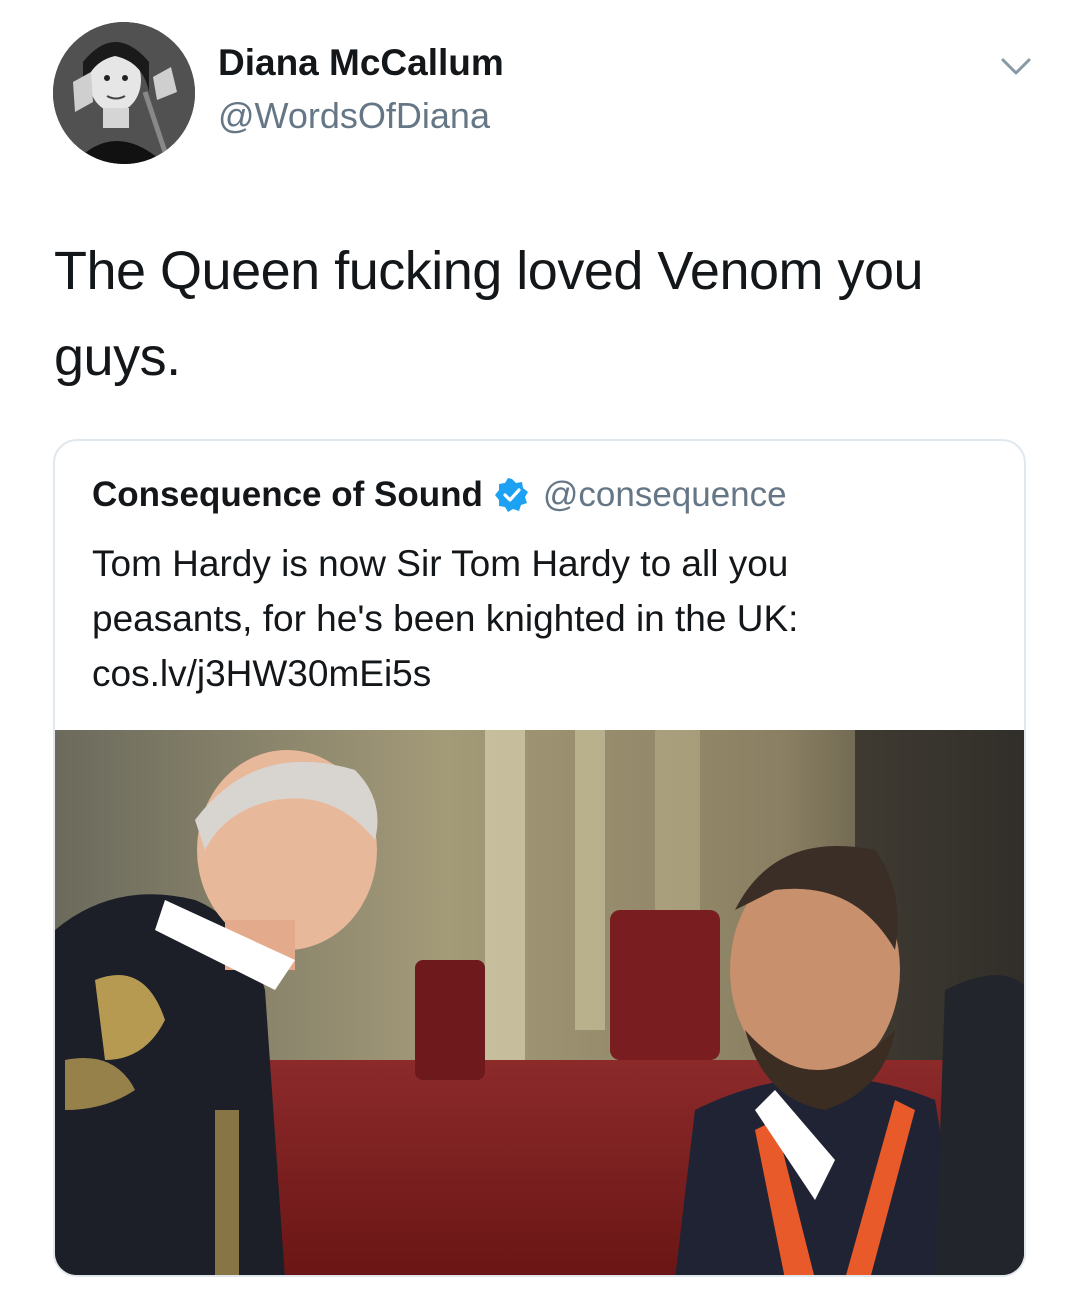  Describe the element at coordinates (511, 495) in the screenshot. I see `verified-badge-icon` at that location.